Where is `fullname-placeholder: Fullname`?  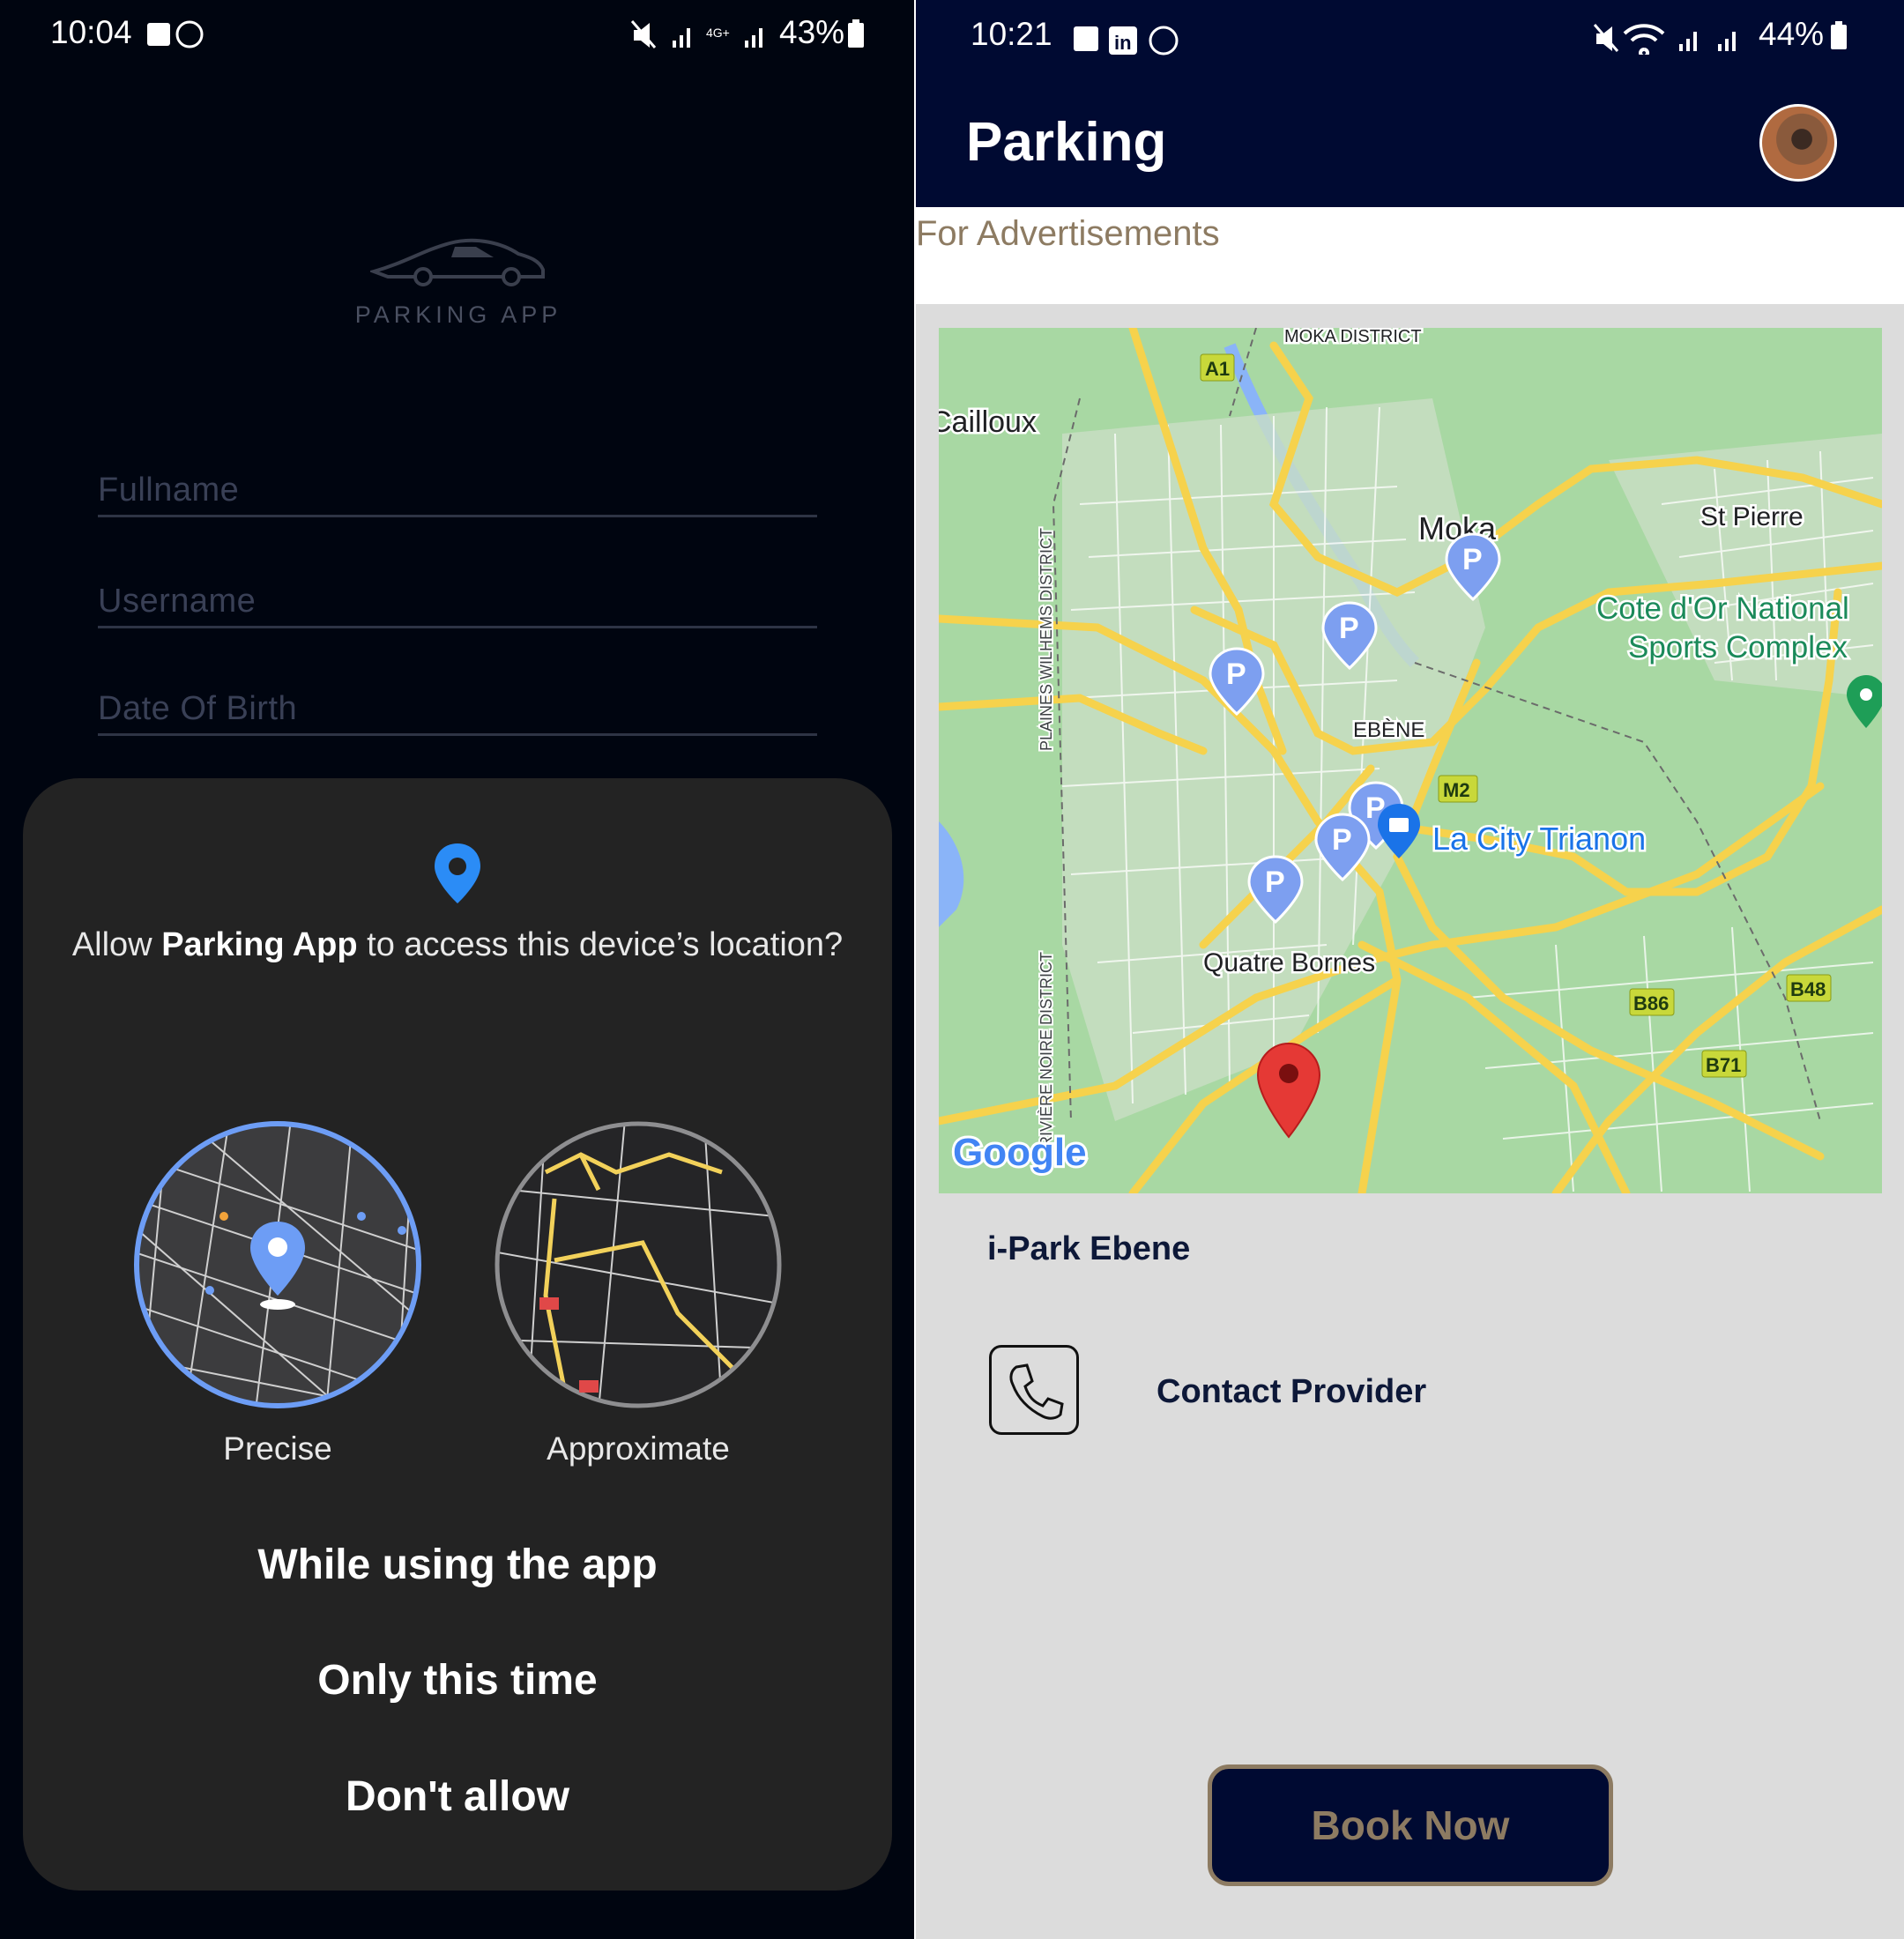 fullname-placeholder: Fullname is located at coordinates (169, 490).